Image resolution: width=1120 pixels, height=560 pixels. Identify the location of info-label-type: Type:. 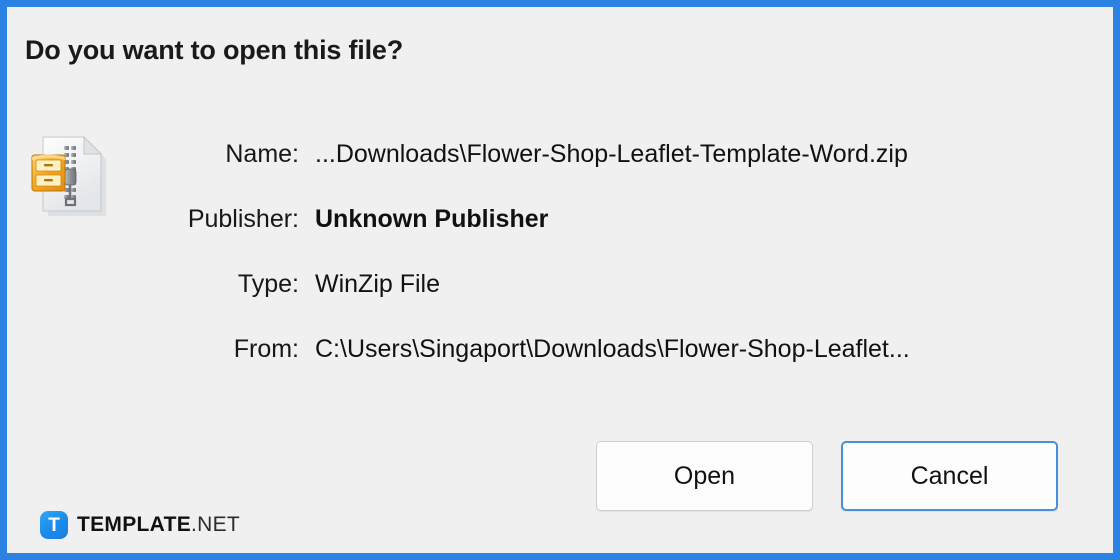
(268, 284).